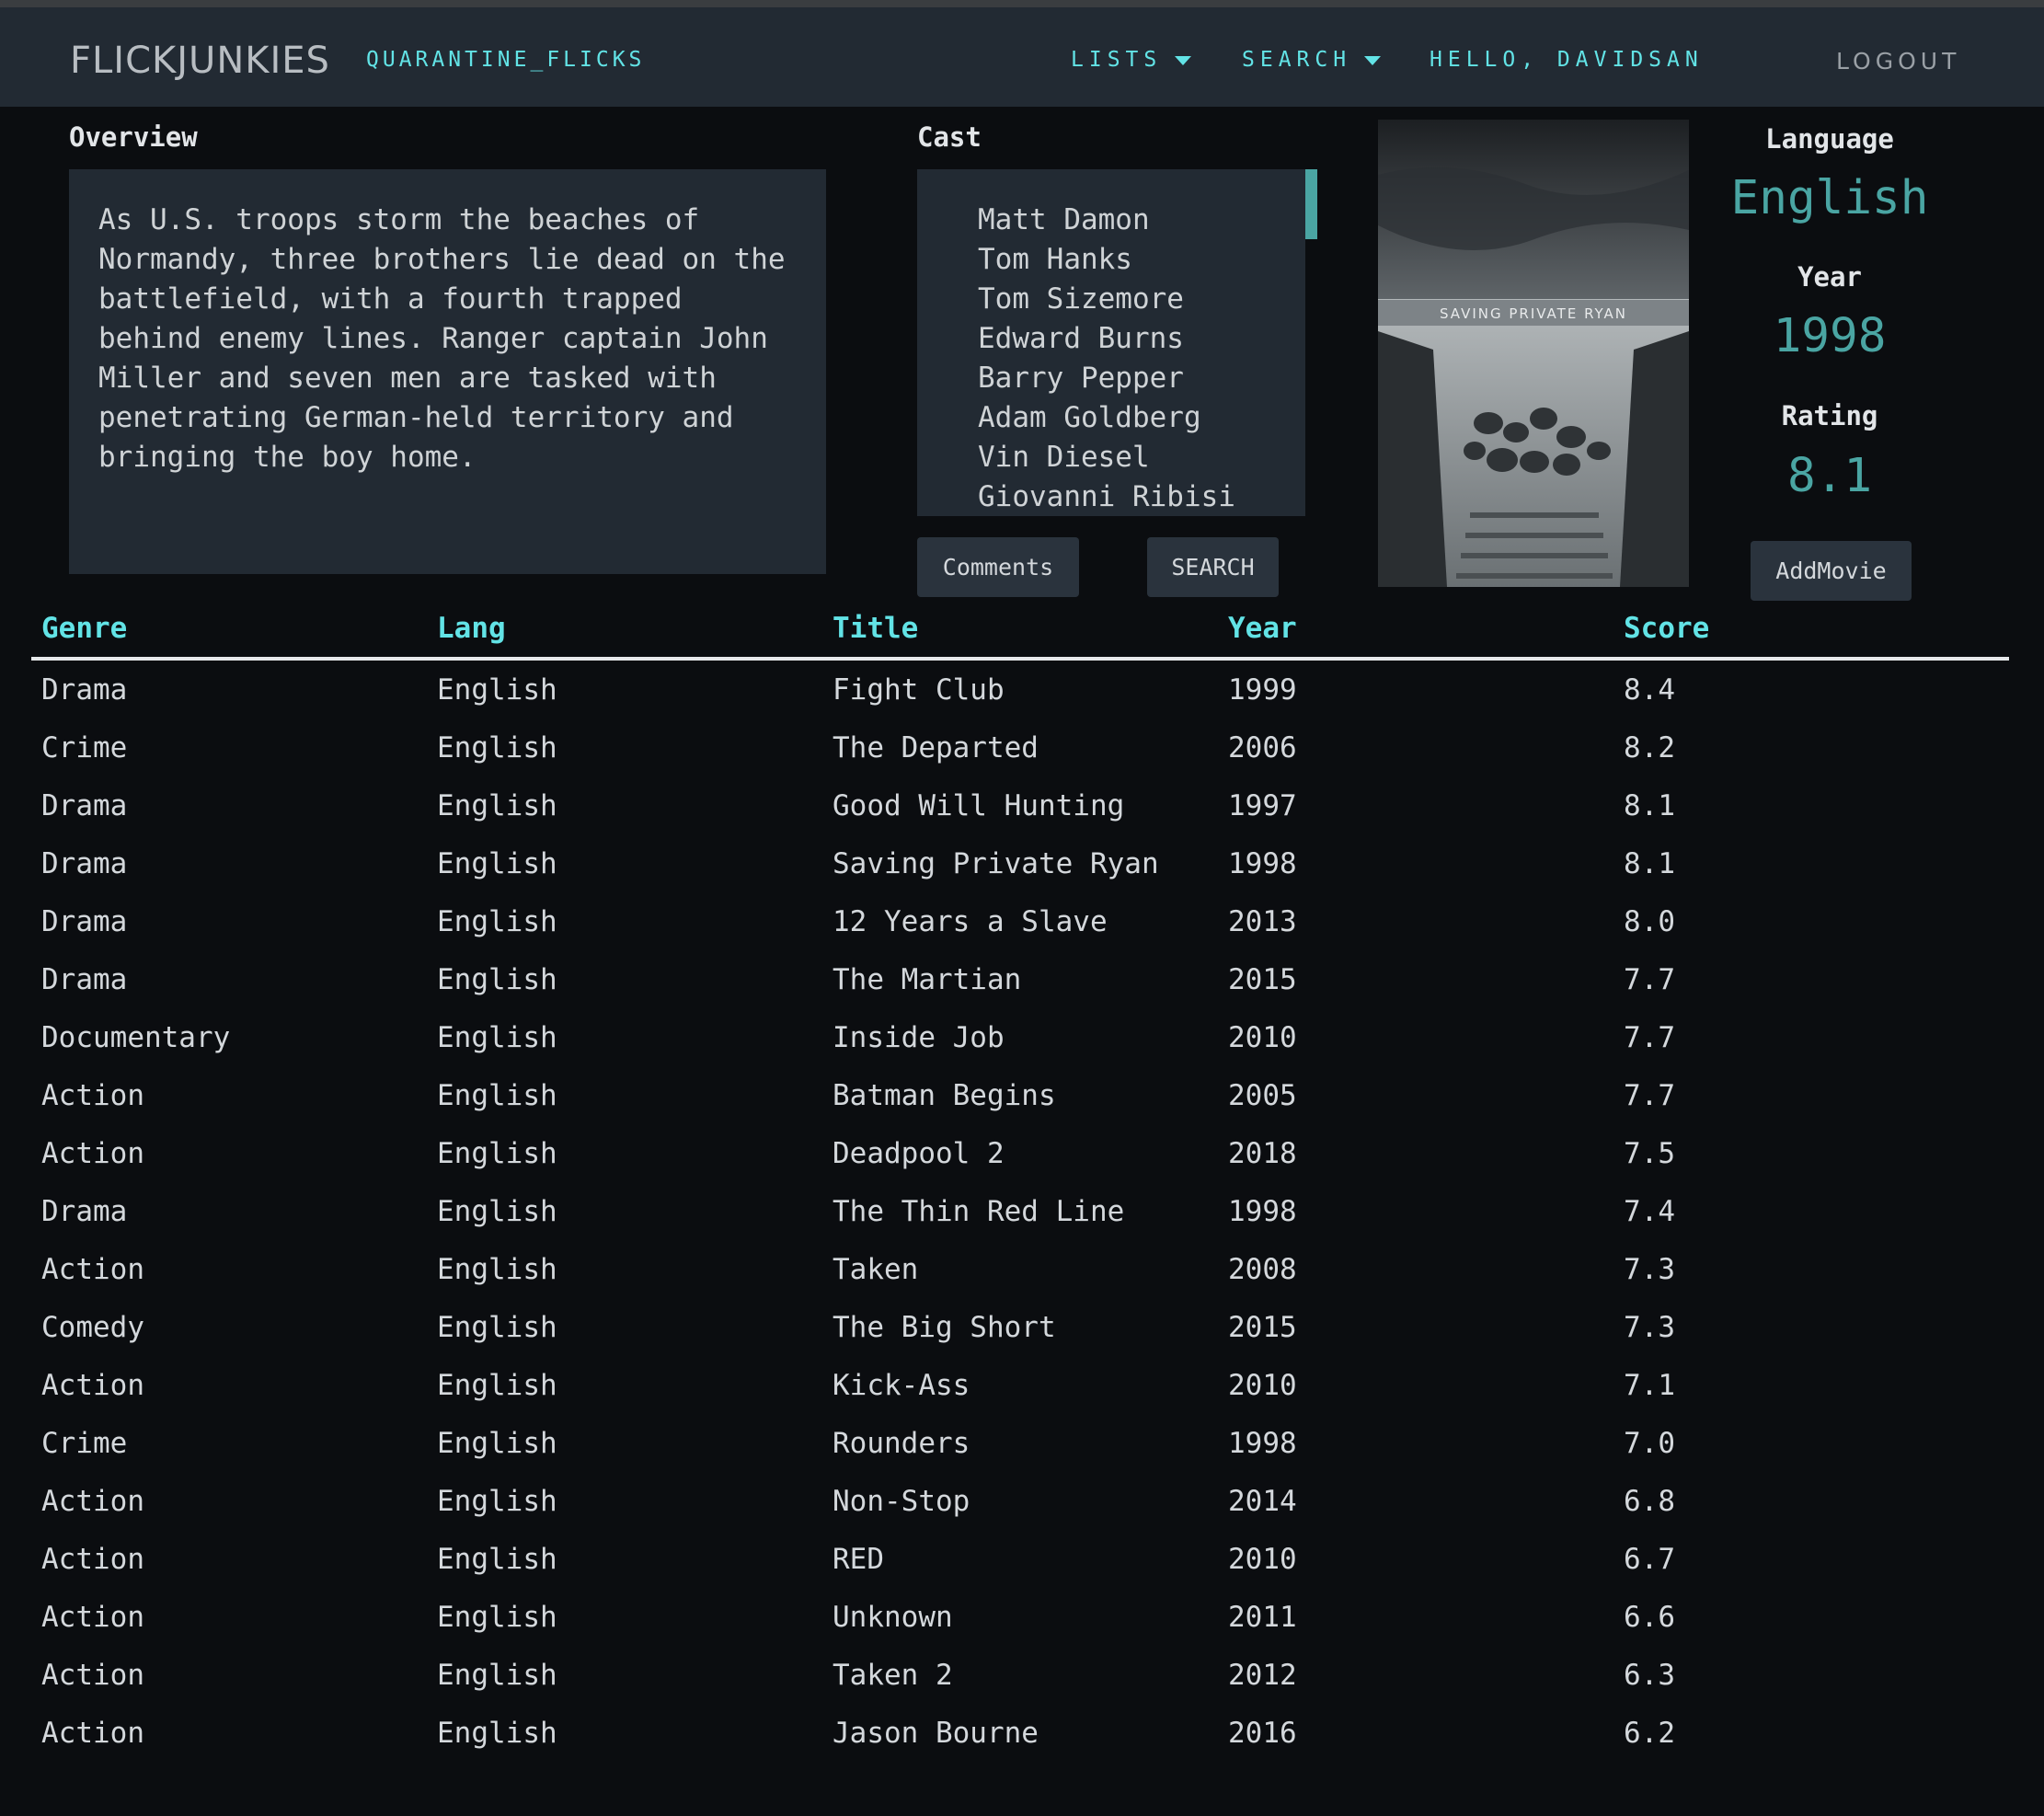  I want to click on column-header-lang: Lang, so click(472, 628).